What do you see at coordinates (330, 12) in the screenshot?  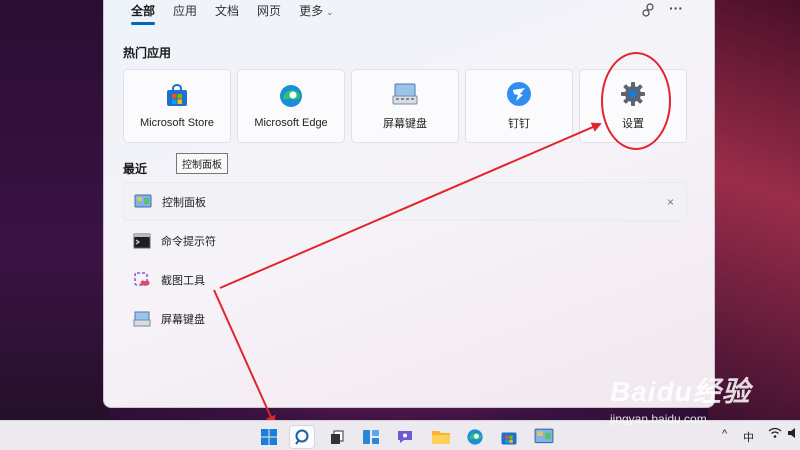 I see `chevron-down-icon: ⌄` at bounding box center [330, 12].